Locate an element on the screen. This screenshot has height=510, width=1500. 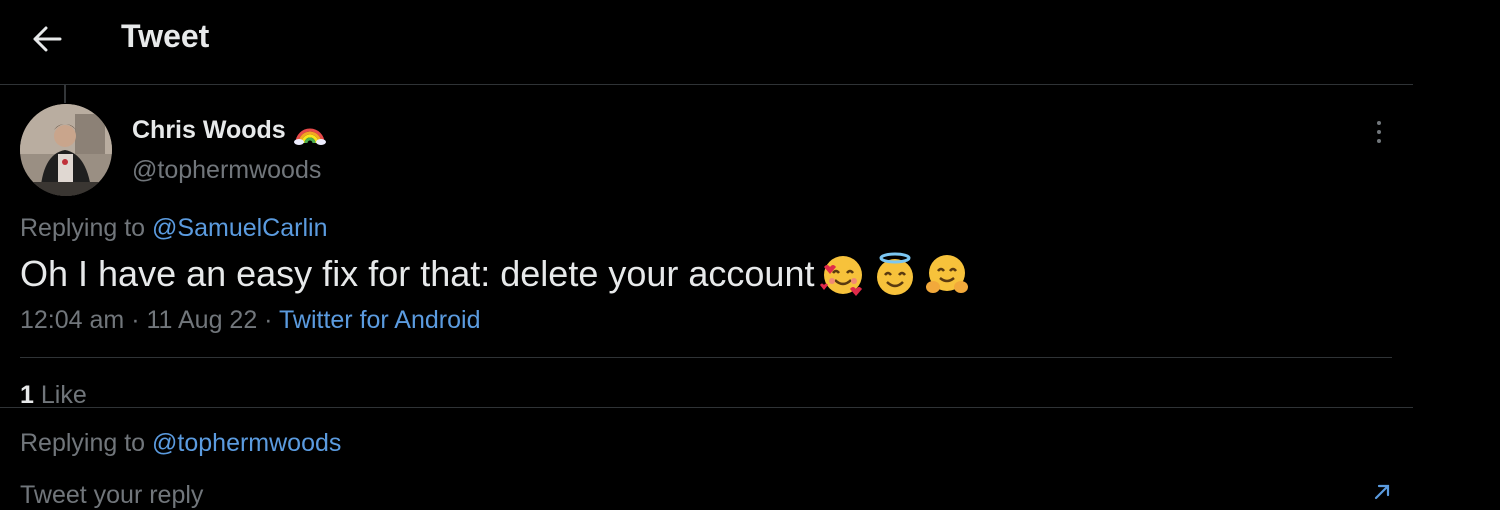
more-options-button is located at coordinates (1379, 132).